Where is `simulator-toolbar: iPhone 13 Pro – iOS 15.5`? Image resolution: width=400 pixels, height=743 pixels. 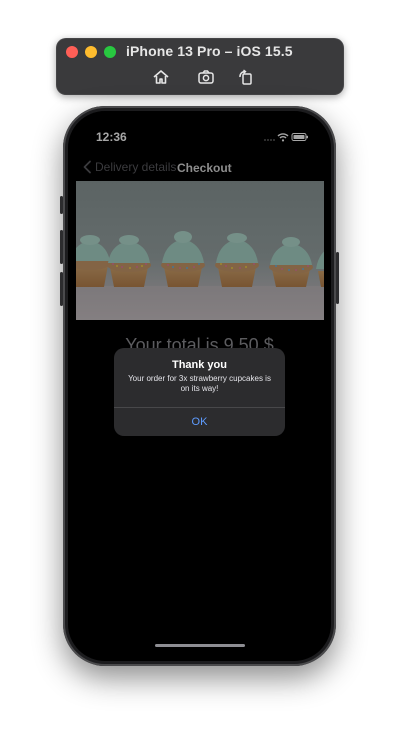 simulator-toolbar: iPhone 13 Pro – iOS 15.5 is located at coordinates (200, 66).